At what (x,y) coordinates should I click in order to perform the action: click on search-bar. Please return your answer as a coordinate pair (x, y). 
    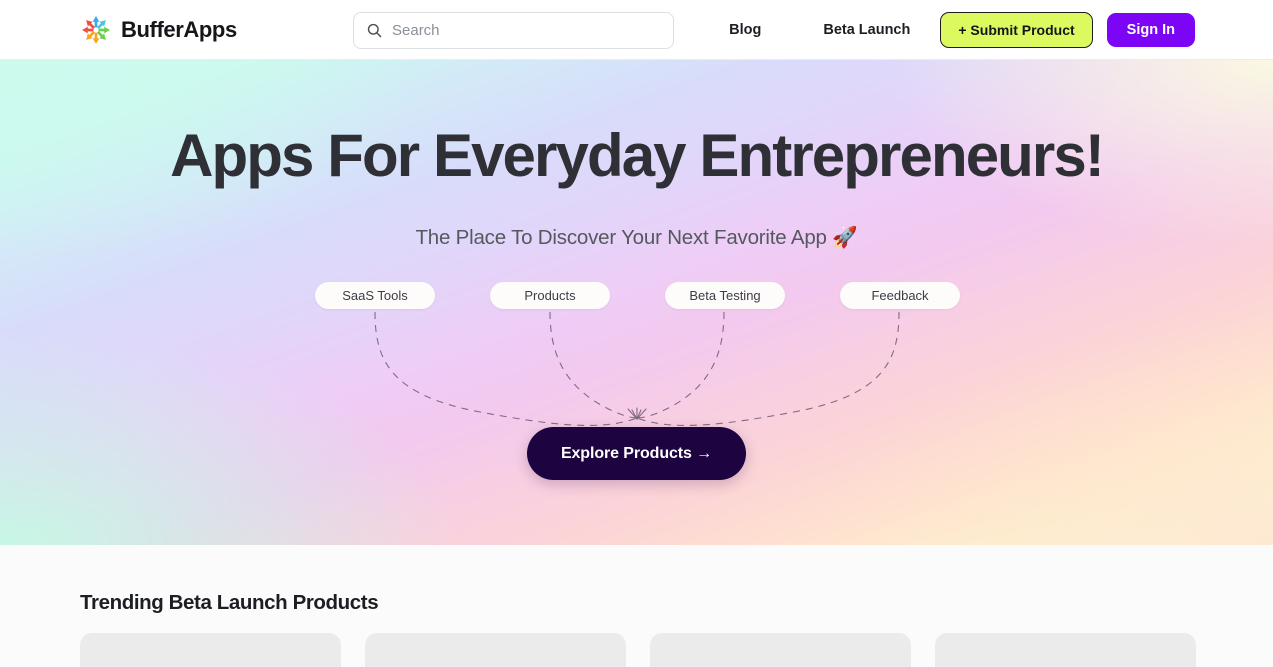
    Looking at the image, I should click on (513, 30).